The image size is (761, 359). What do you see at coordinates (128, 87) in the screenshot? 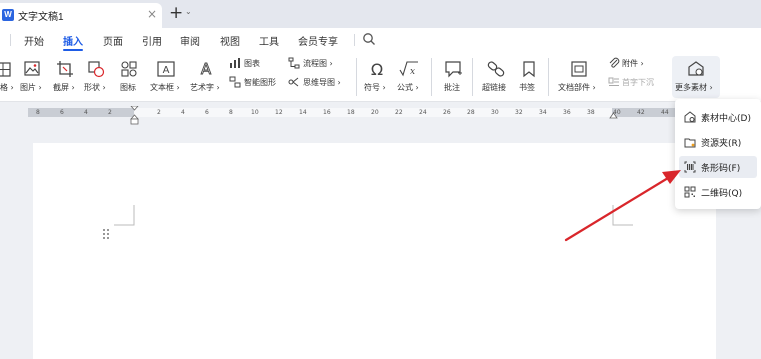
I see `icons-button: 图标` at bounding box center [128, 87].